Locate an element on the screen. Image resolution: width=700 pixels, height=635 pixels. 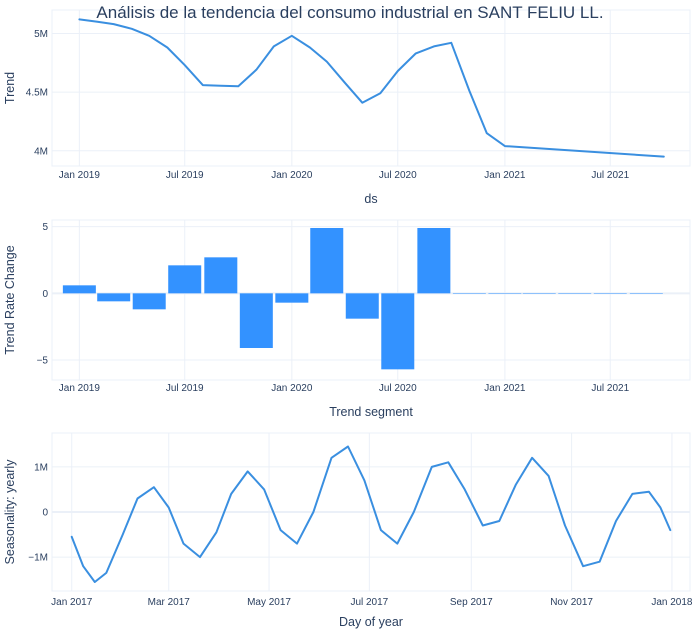
x-axis-title: Day of year is located at coordinates (371, 622).